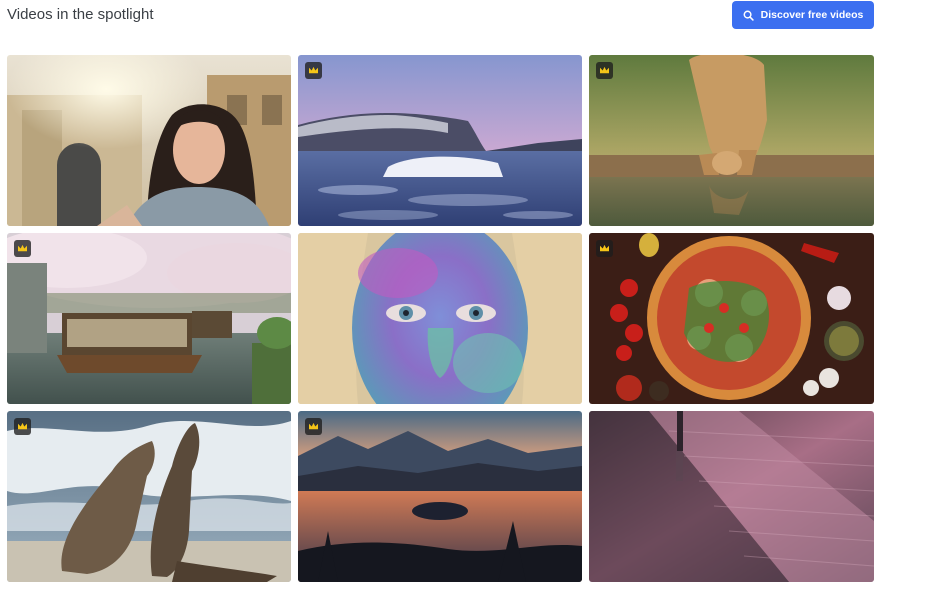  I want to click on sea-lions-image, so click(149, 496).